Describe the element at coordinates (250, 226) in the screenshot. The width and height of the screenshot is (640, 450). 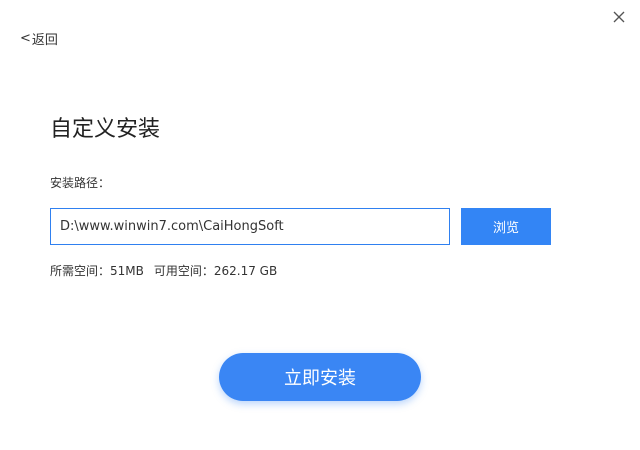
I see `install-path-input` at that location.